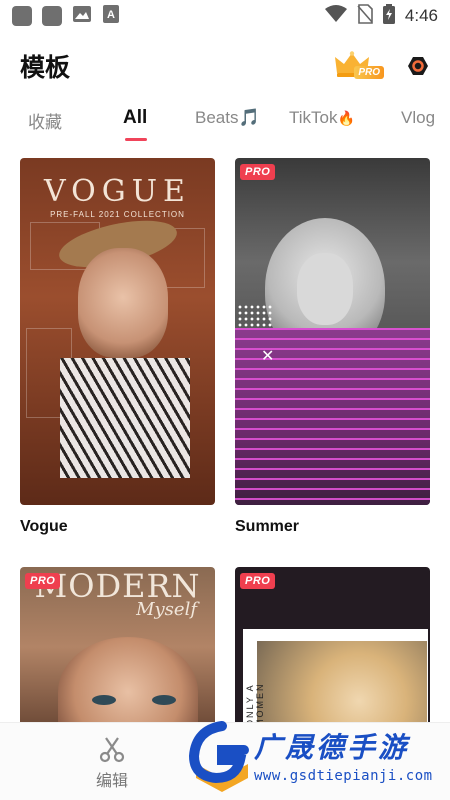  I want to click on font-icon: A, so click(111, 16).